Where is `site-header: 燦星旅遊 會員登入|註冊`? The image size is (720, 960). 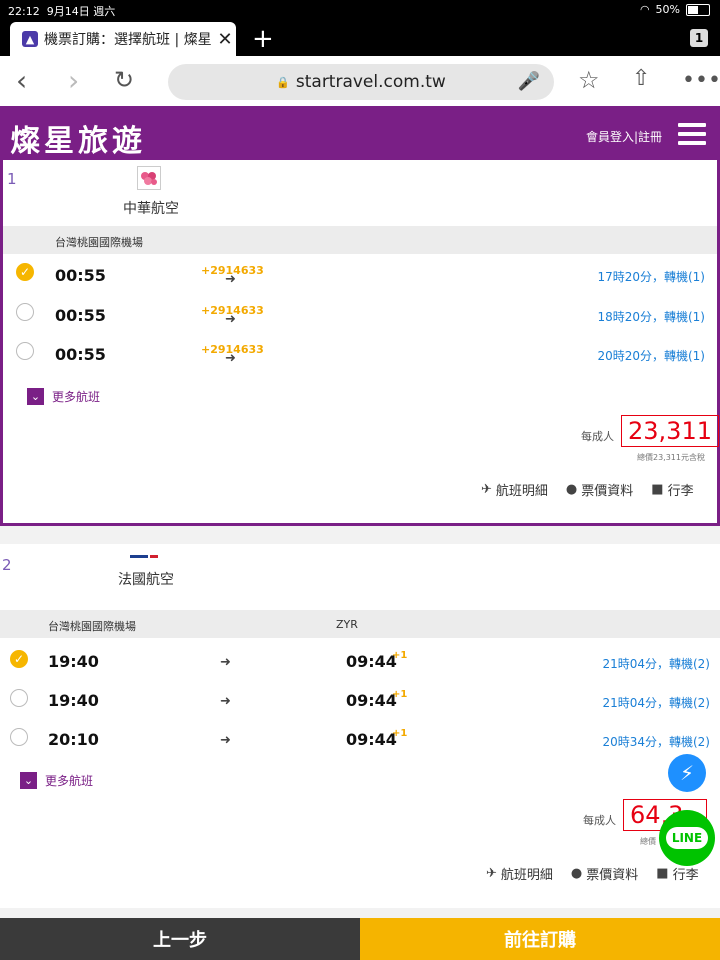 site-header: 燦星旅遊 會員登入|註冊 is located at coordinates (360, 134).